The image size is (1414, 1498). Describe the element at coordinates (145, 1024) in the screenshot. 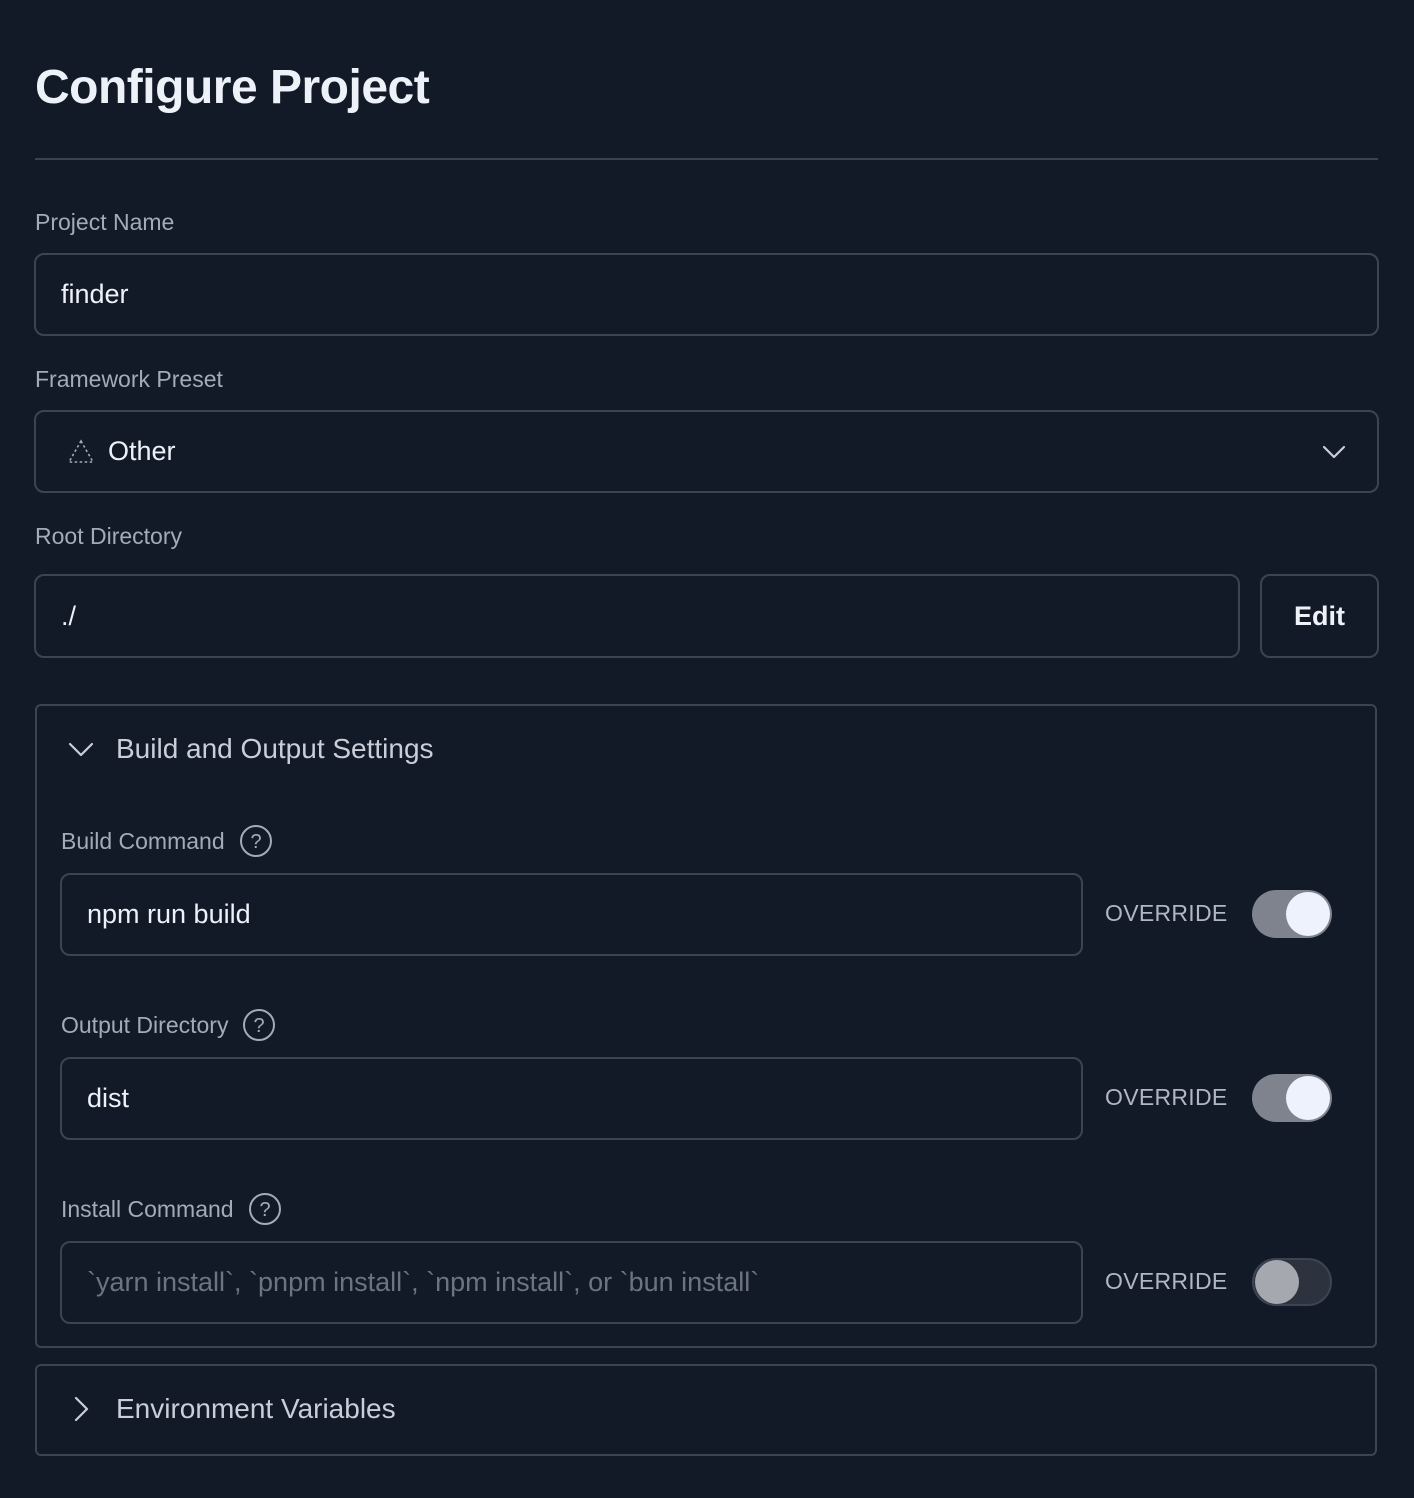

I see `output-directory-label: Output Directory` at that location.